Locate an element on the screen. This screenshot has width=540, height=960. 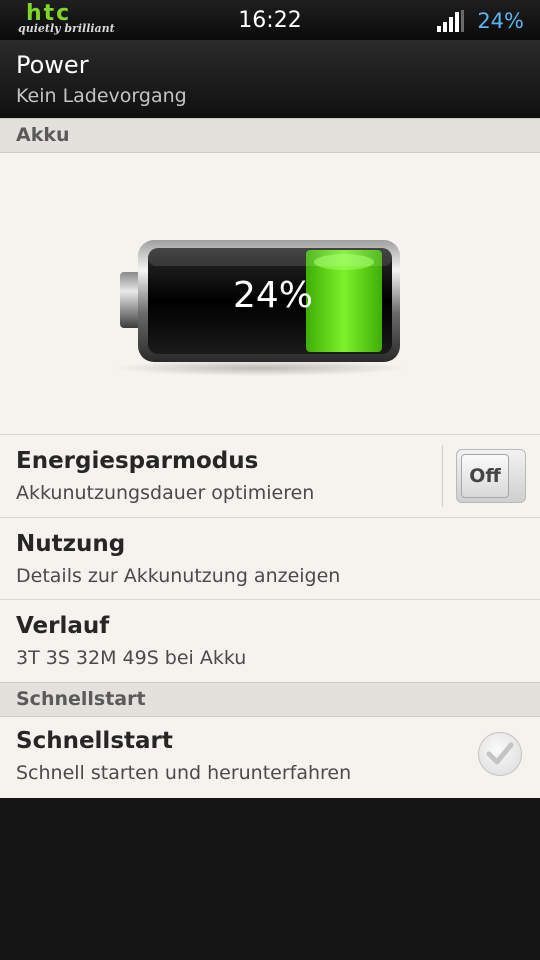
section-header-label: Akku is located at coordinates (43, 135).